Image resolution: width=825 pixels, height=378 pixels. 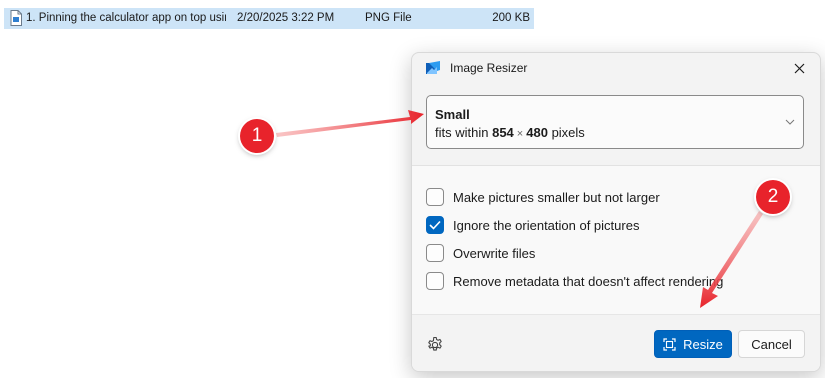 What do you see at coordinates (616, 343) in the screenshot?
I see `dialog-footer: Resize Cancel` at bounding box center [616, 343].